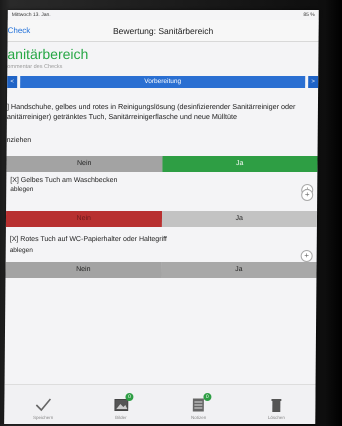  Describe the element at coordinates (313, 82) in the screenshot. I see `step-next-button: >` at that location.